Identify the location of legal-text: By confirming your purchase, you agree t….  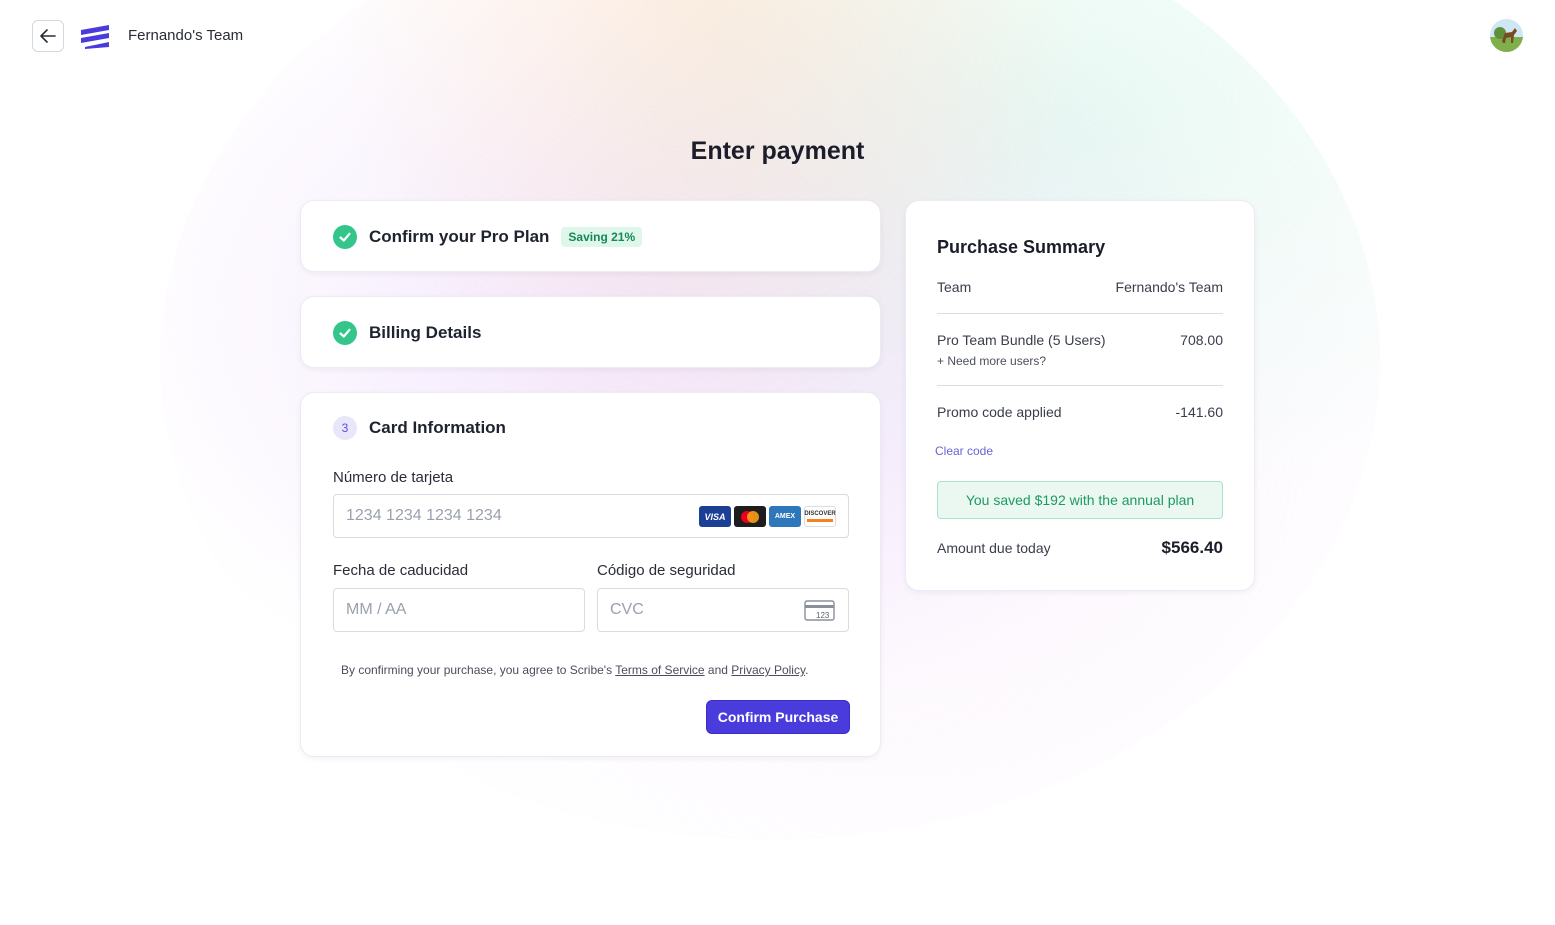
(574, 670).